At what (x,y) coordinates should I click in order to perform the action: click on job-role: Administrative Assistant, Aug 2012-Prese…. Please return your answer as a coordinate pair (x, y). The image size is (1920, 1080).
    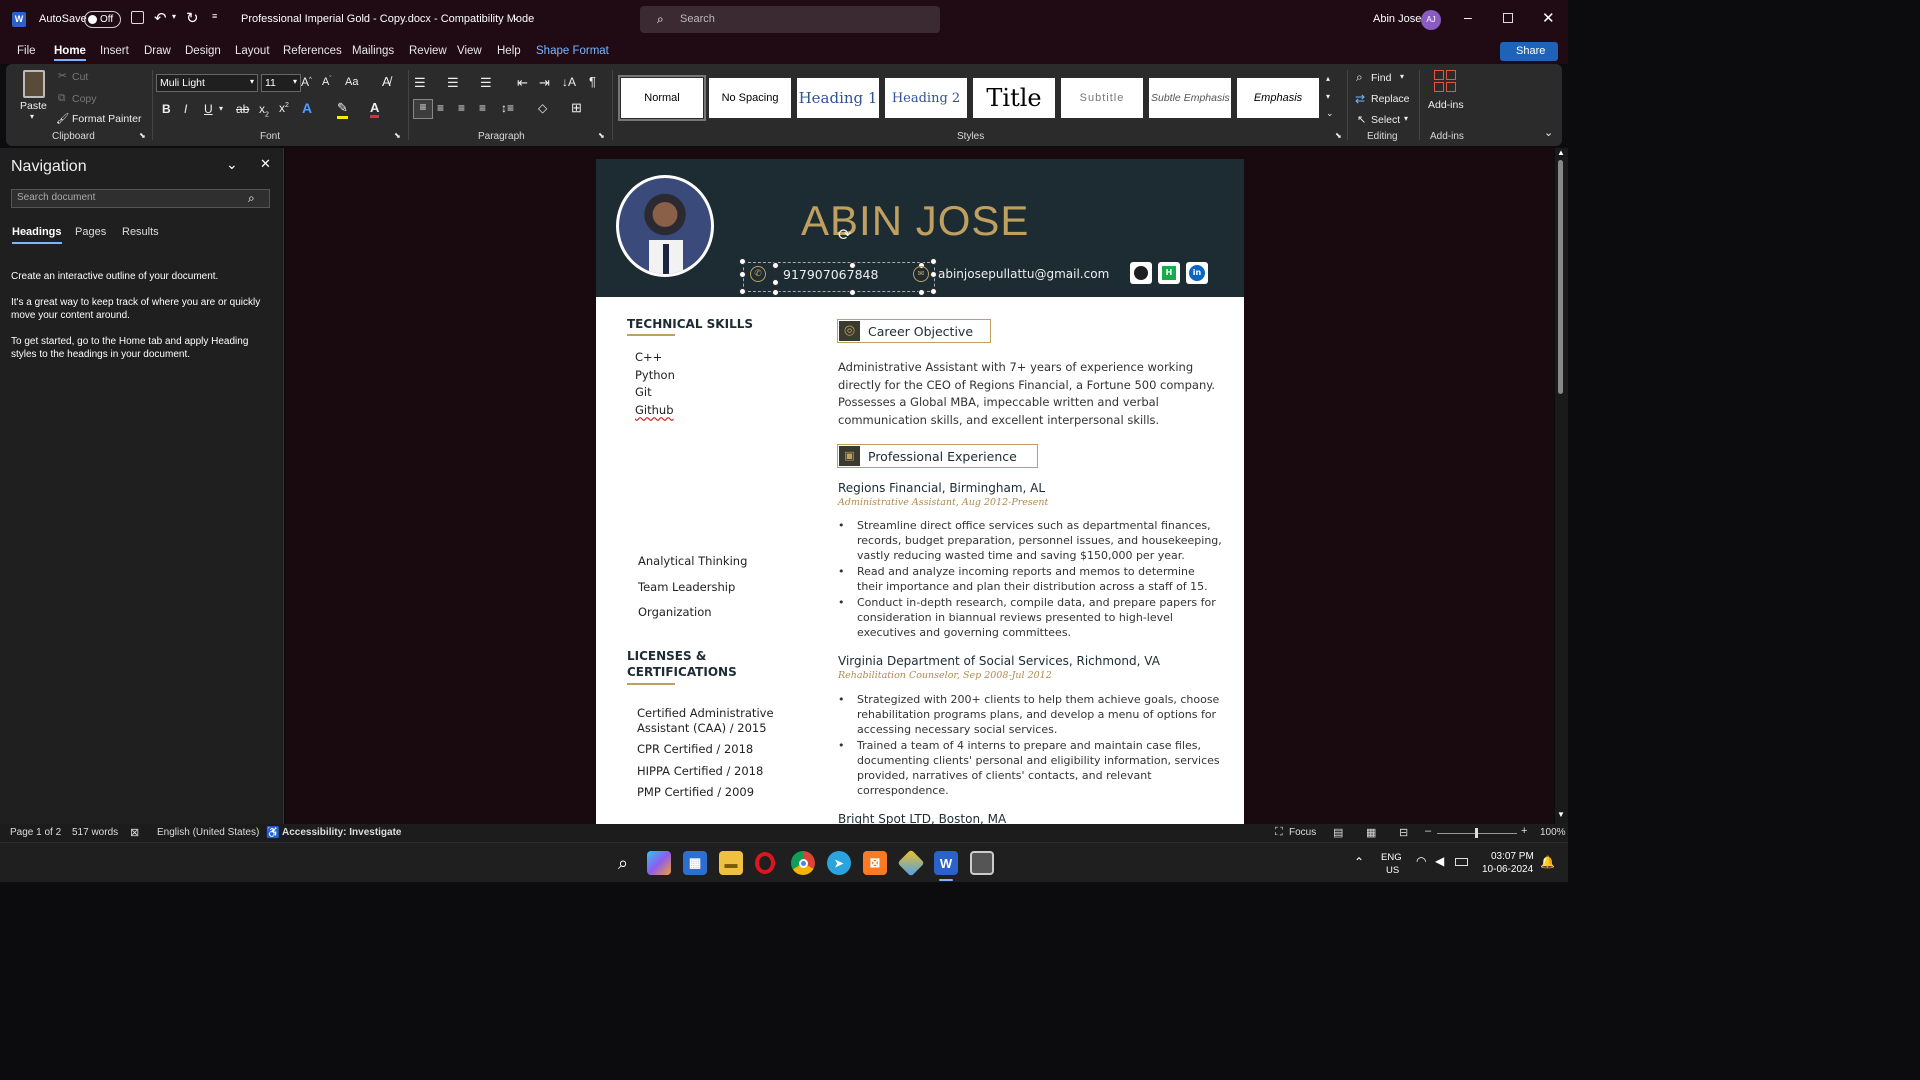
    Looking at the image, I should click on (943, 502).